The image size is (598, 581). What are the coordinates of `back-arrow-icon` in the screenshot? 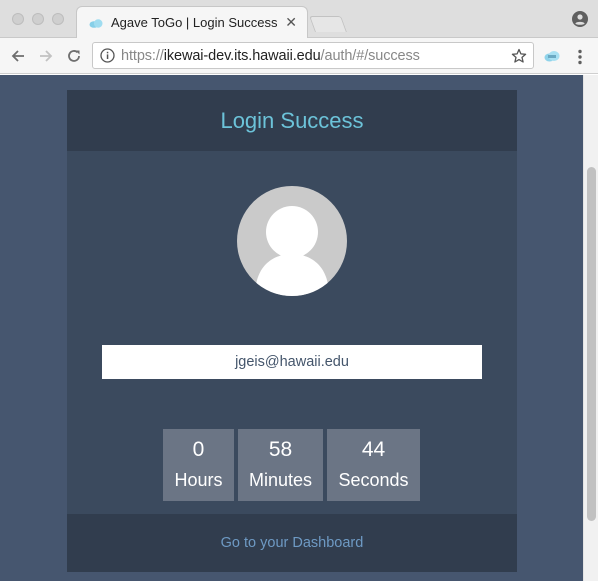 It's located at (17, 56).